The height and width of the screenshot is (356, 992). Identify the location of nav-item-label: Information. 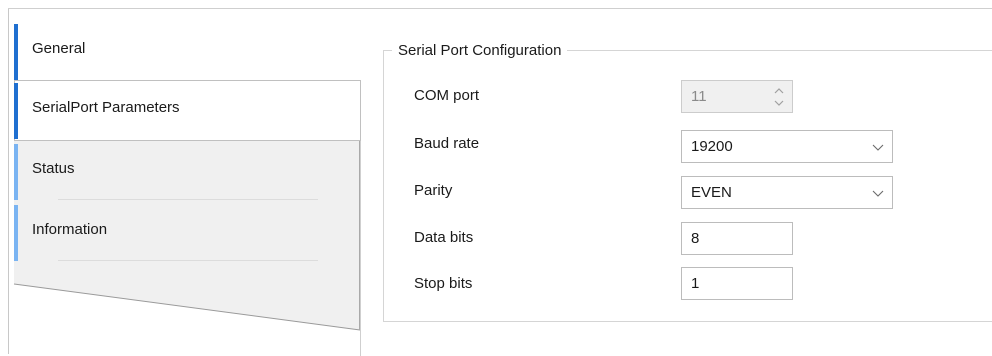
(70, 229).